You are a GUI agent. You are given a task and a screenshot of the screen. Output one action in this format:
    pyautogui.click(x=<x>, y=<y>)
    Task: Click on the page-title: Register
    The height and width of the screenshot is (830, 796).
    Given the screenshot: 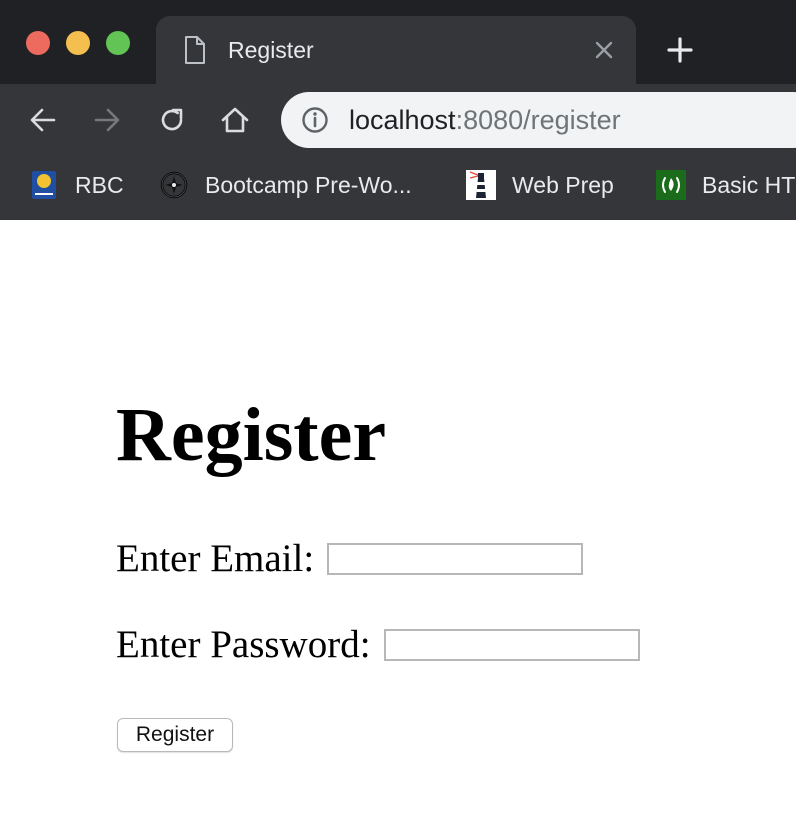 What is the action you would take?
    pyautogui.click(x=251, y=435)
    